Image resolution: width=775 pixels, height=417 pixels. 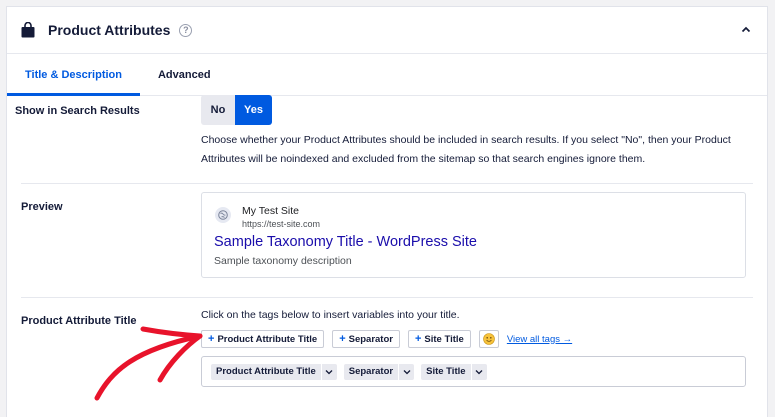 What do you see at coordinates (28, 30) in the screenshot?
I see `shopping-bag-icon` at bounding box center [28, 30].